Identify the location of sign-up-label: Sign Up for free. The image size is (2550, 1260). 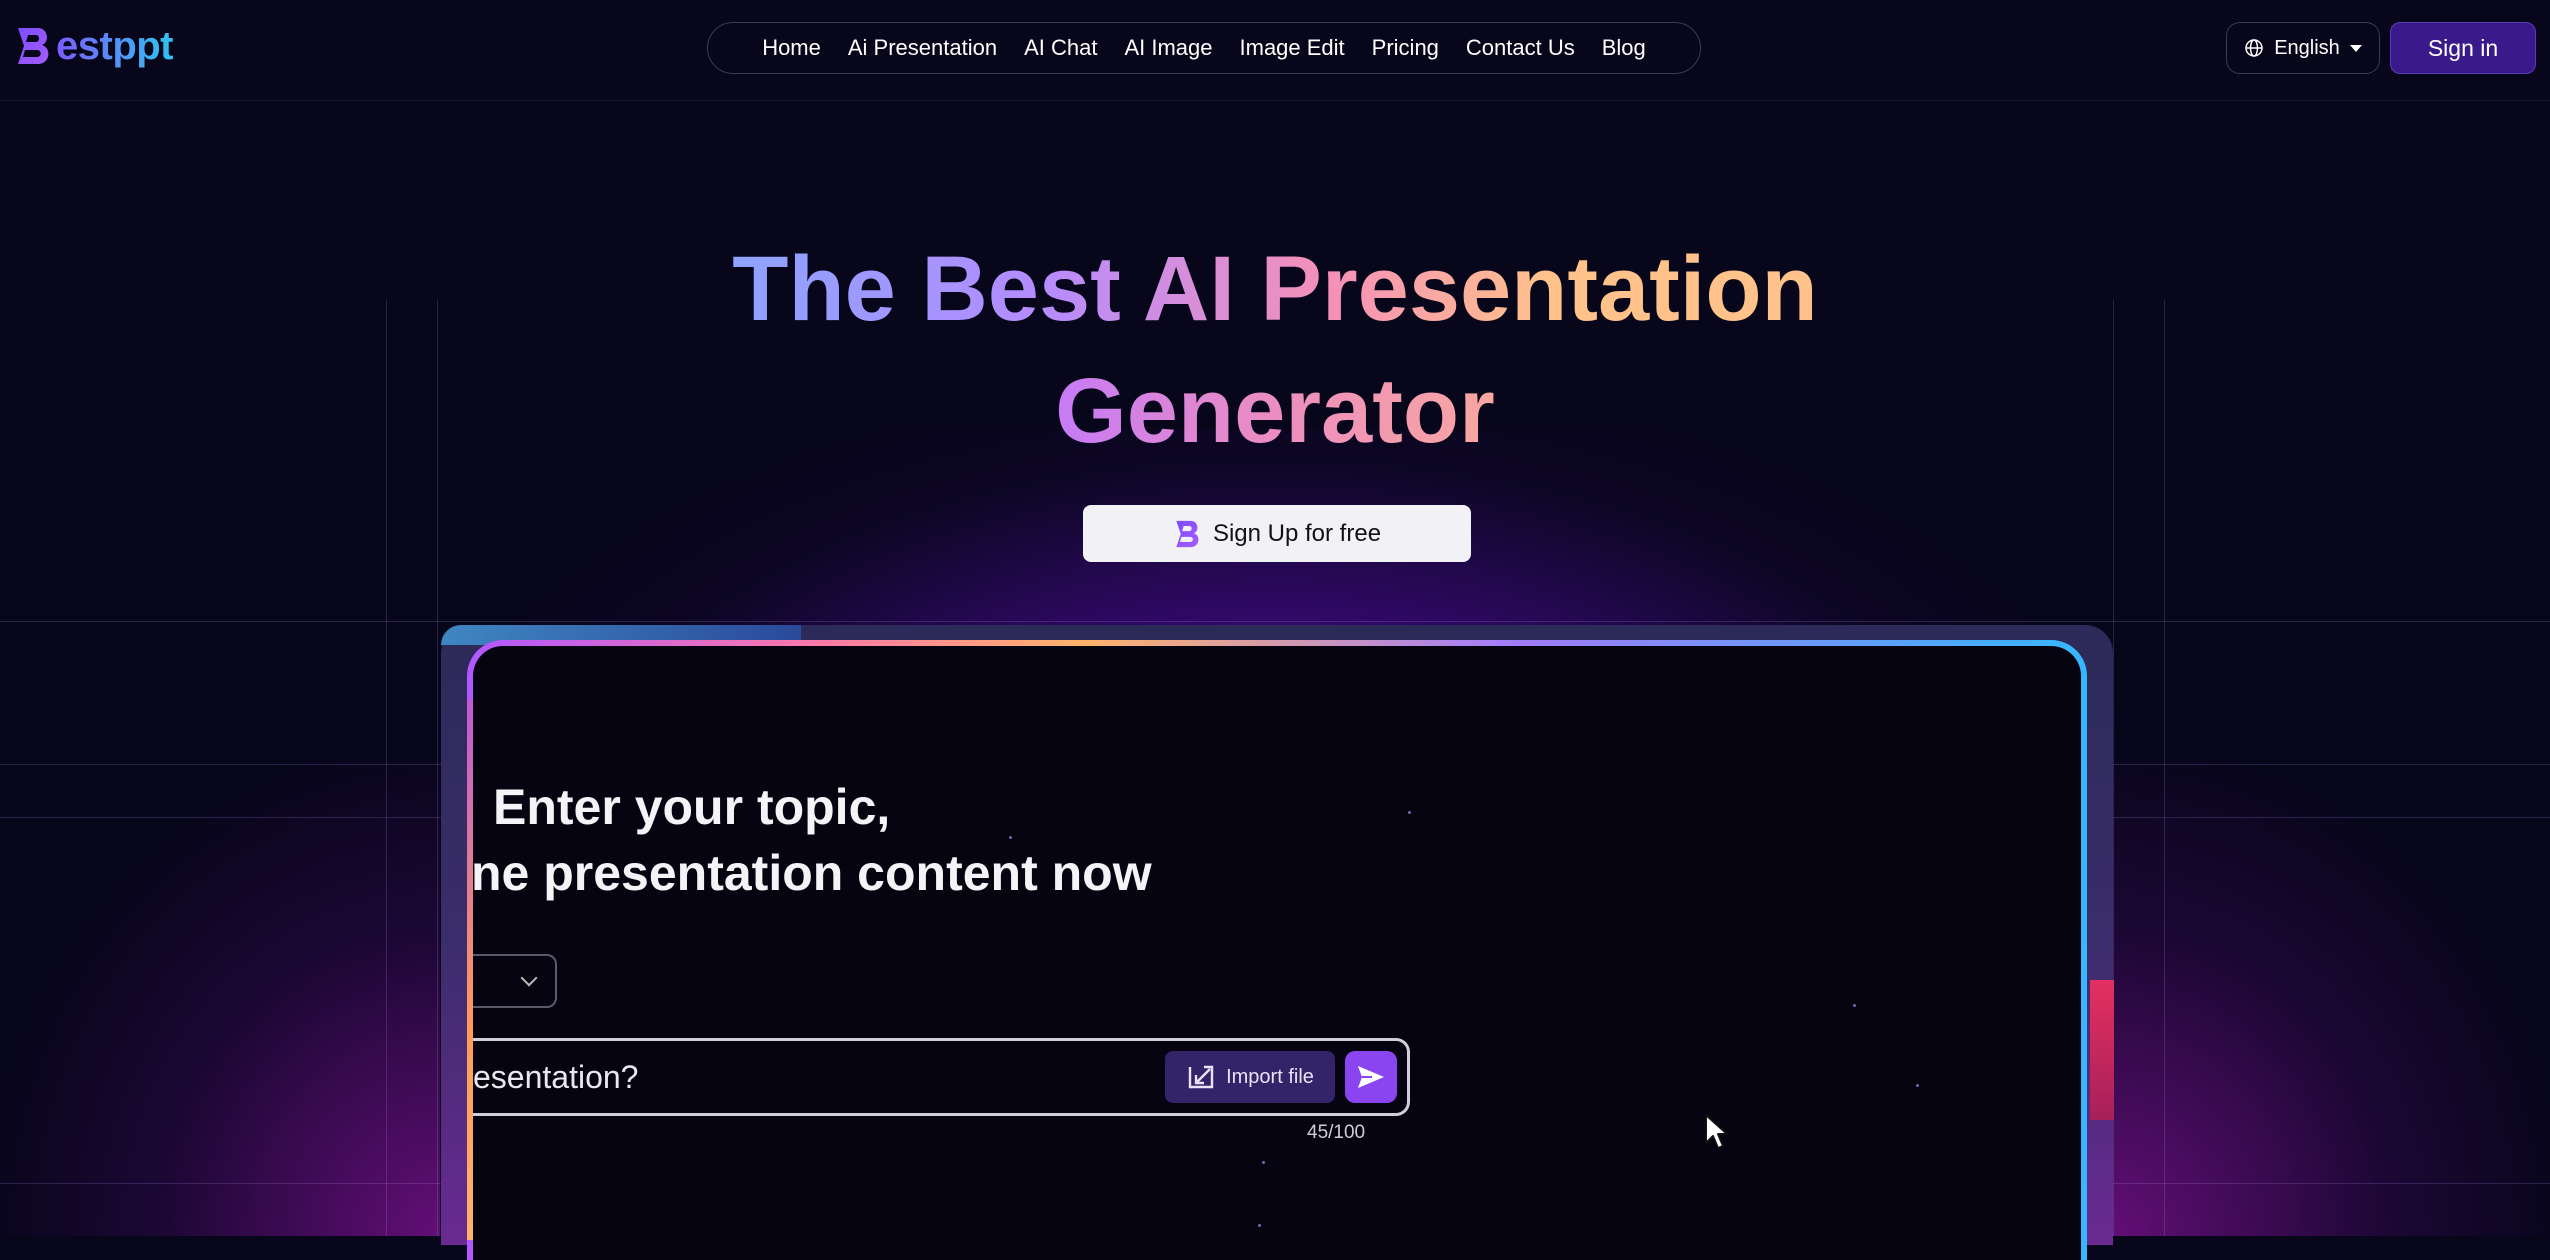
(1297, 533).